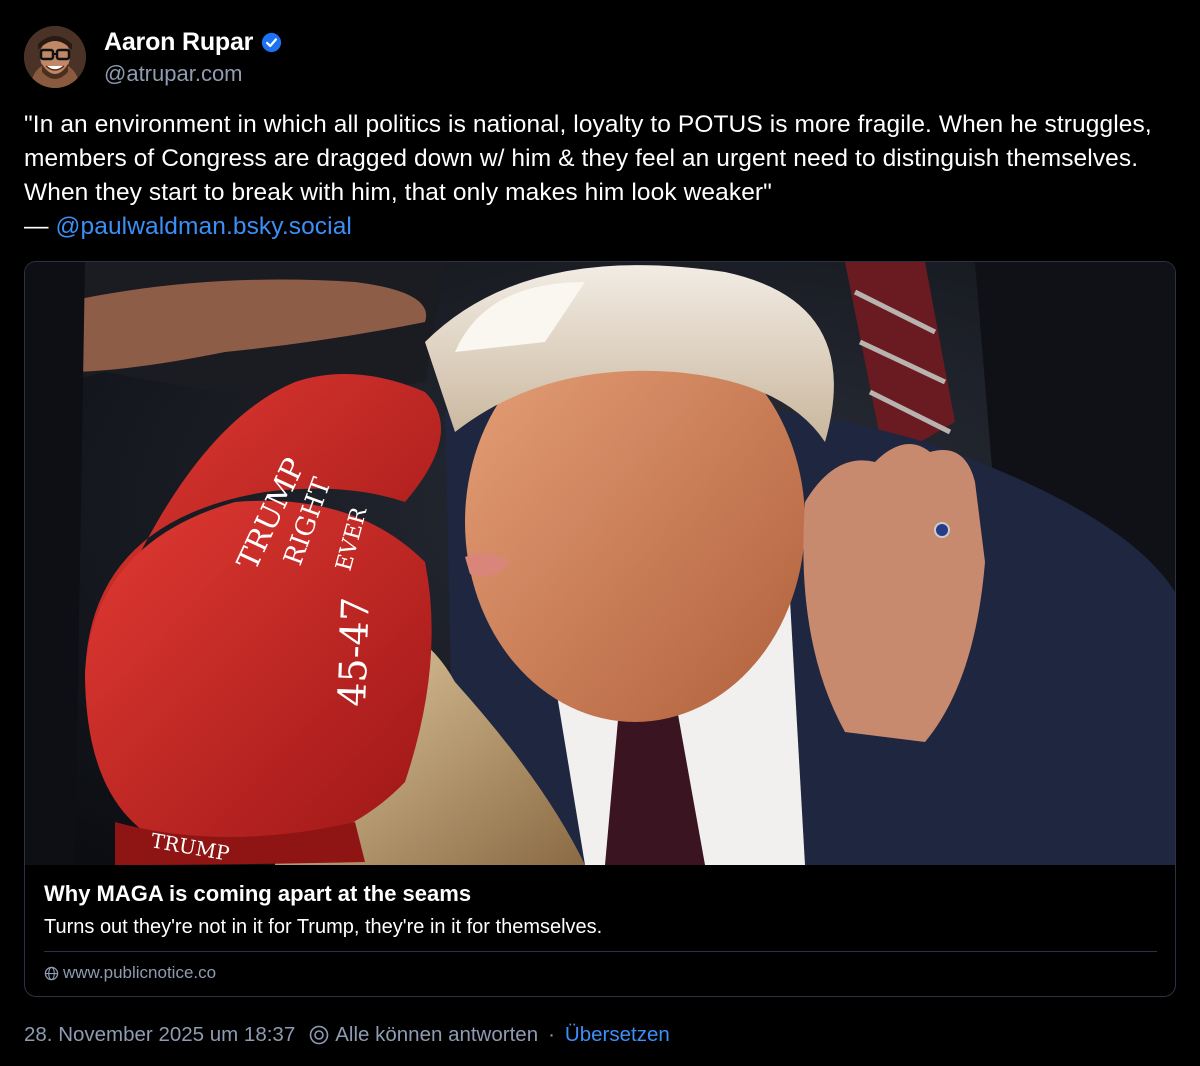 The width and height of the screenshot is (1200, 1066). What do you see at coordinates (319, 1035) in the screenshot?
I see `reply-settings-icon` at bounding box center [319, 1035].